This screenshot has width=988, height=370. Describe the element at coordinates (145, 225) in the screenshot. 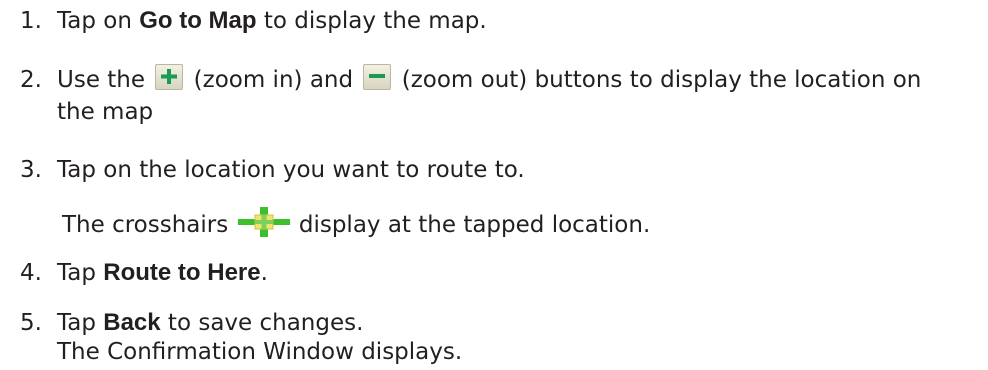

I see `note-prefix: The crosshairs` at that location.